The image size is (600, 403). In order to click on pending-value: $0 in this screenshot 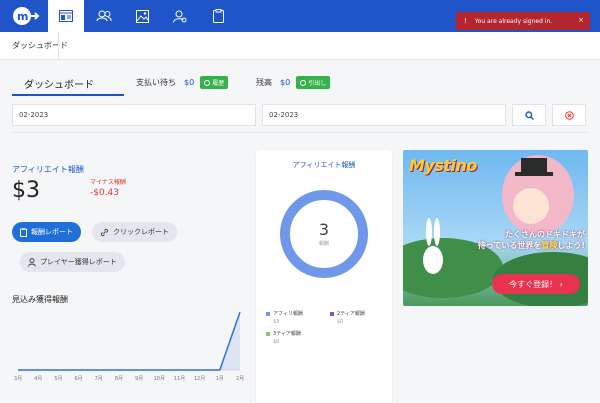, I will do `click(189, 82)`.